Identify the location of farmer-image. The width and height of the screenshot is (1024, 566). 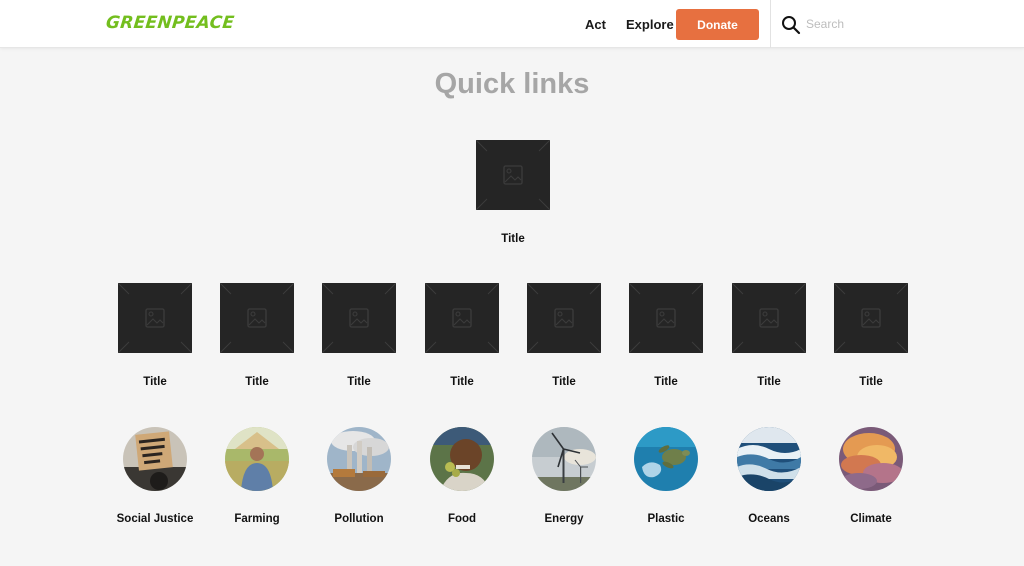
(257, 459).